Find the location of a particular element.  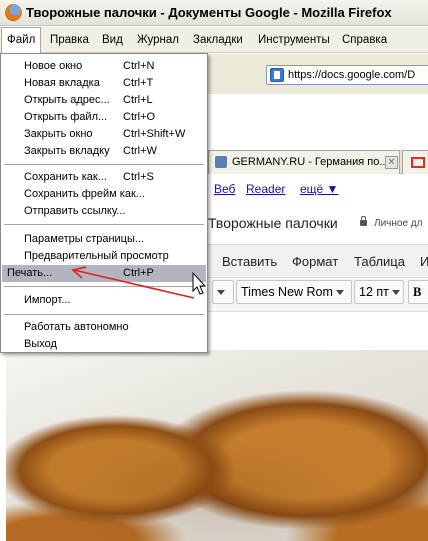

menu-bookmarks: Закладки is located at coordinates (218, 40).